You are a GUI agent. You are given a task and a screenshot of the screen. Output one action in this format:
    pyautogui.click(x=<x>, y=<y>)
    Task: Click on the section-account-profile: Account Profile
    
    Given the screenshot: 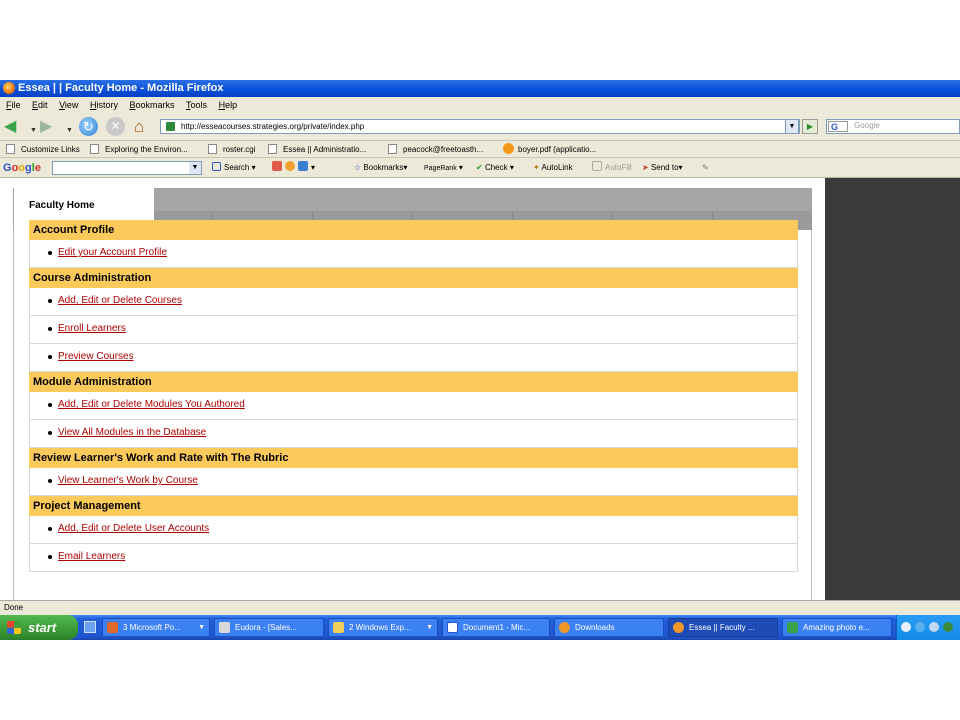 What is the action you would take?
    pyautogui.click(x=413, y=230)
    